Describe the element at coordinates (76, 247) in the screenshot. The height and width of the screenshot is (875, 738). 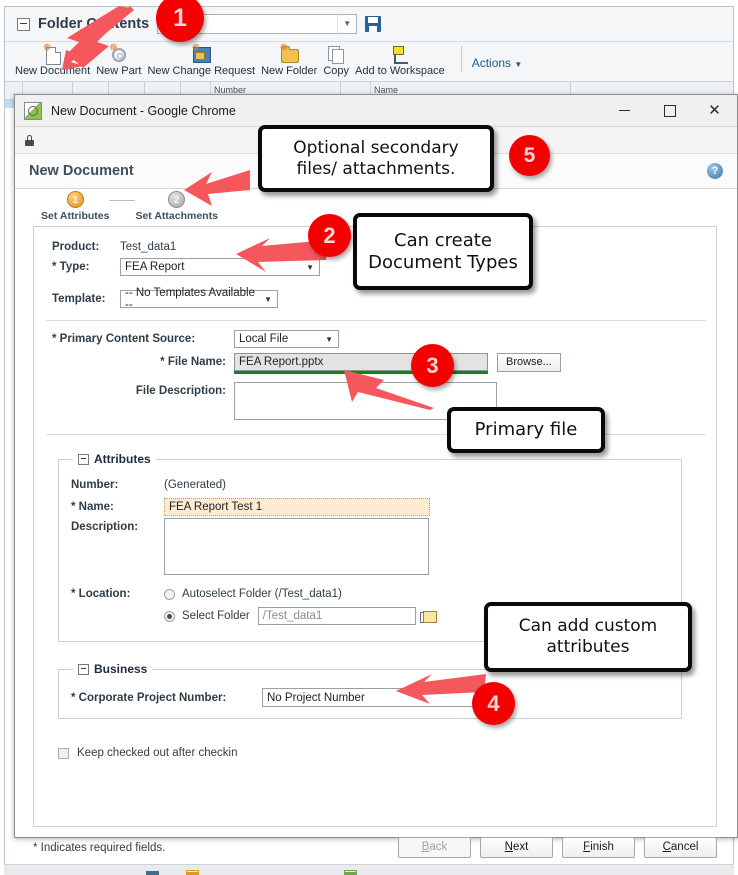
I see `product-label: Product:` at that location.